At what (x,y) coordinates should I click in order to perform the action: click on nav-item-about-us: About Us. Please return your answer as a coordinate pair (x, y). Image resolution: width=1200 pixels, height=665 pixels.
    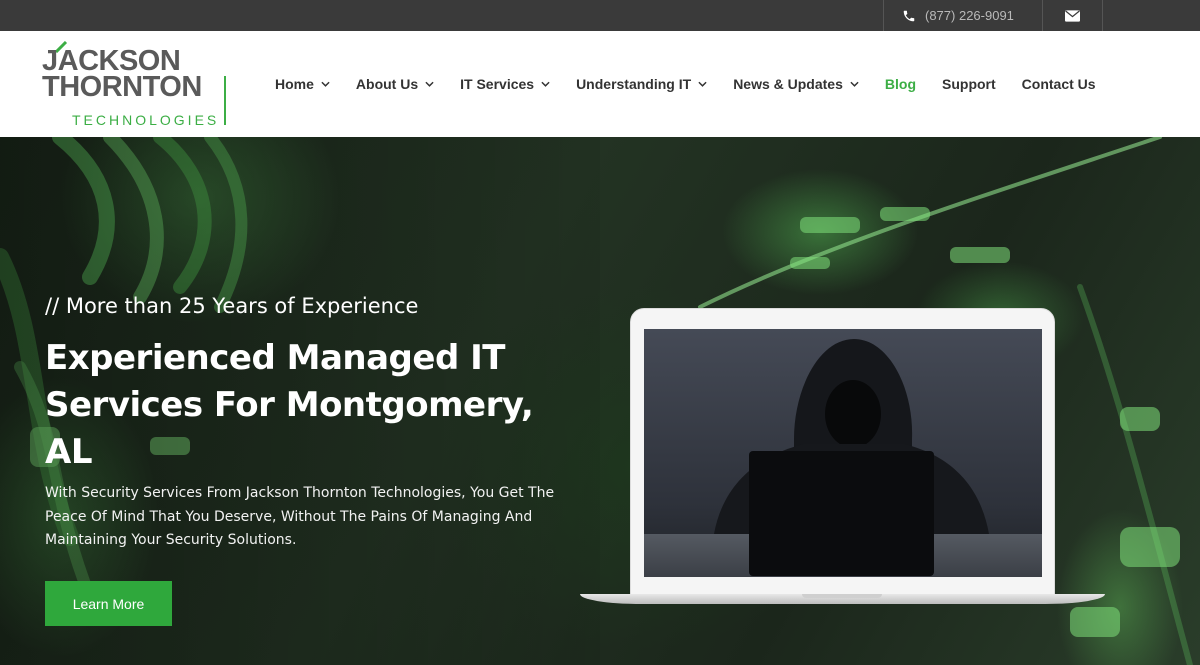
    Looking at the image, I should click on (395, 84).